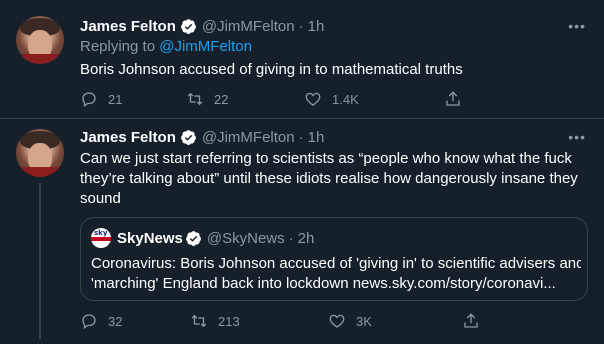 The image size is (604, 344). Describe the element at coordinates (135, 321) in the screenshot. I see `reply-button: 32` at that location.